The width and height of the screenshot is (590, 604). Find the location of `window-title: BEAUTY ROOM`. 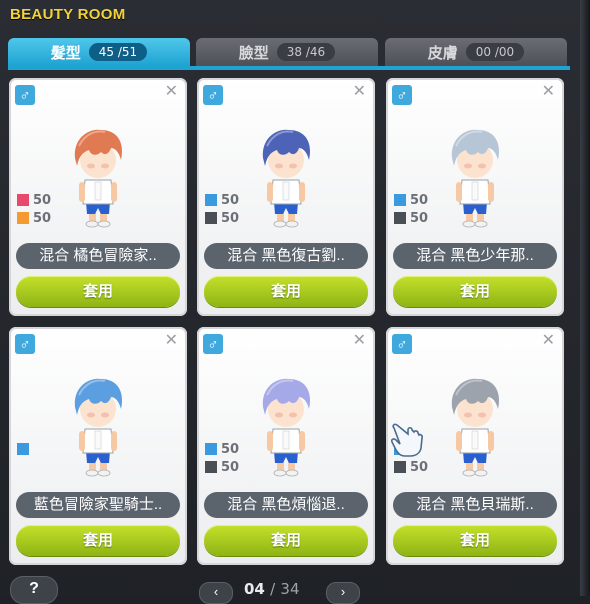

window-title: BEAUTY ROOM is located at coordinates (68, 14).